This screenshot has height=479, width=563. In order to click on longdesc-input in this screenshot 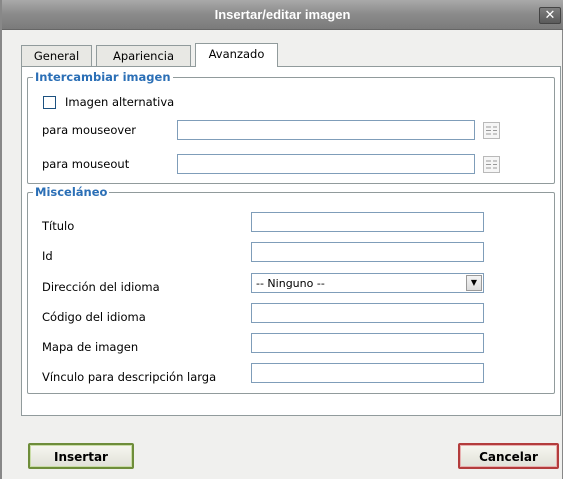, I will do `click(367, 373)`.